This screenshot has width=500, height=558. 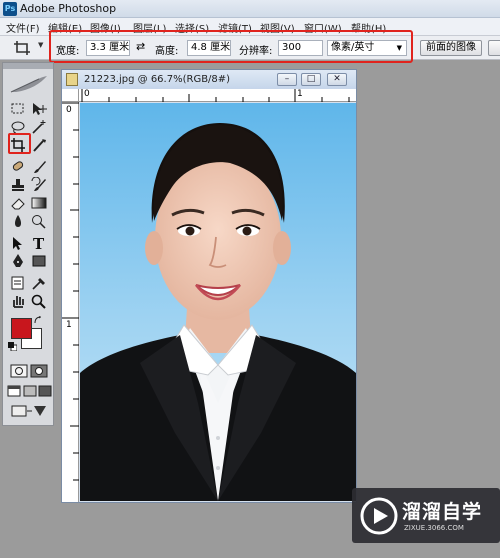 What do you see at coordinates (18, 301) in the screenshot?
I see `hand-tool-icon` at bounding box center [18, 301].